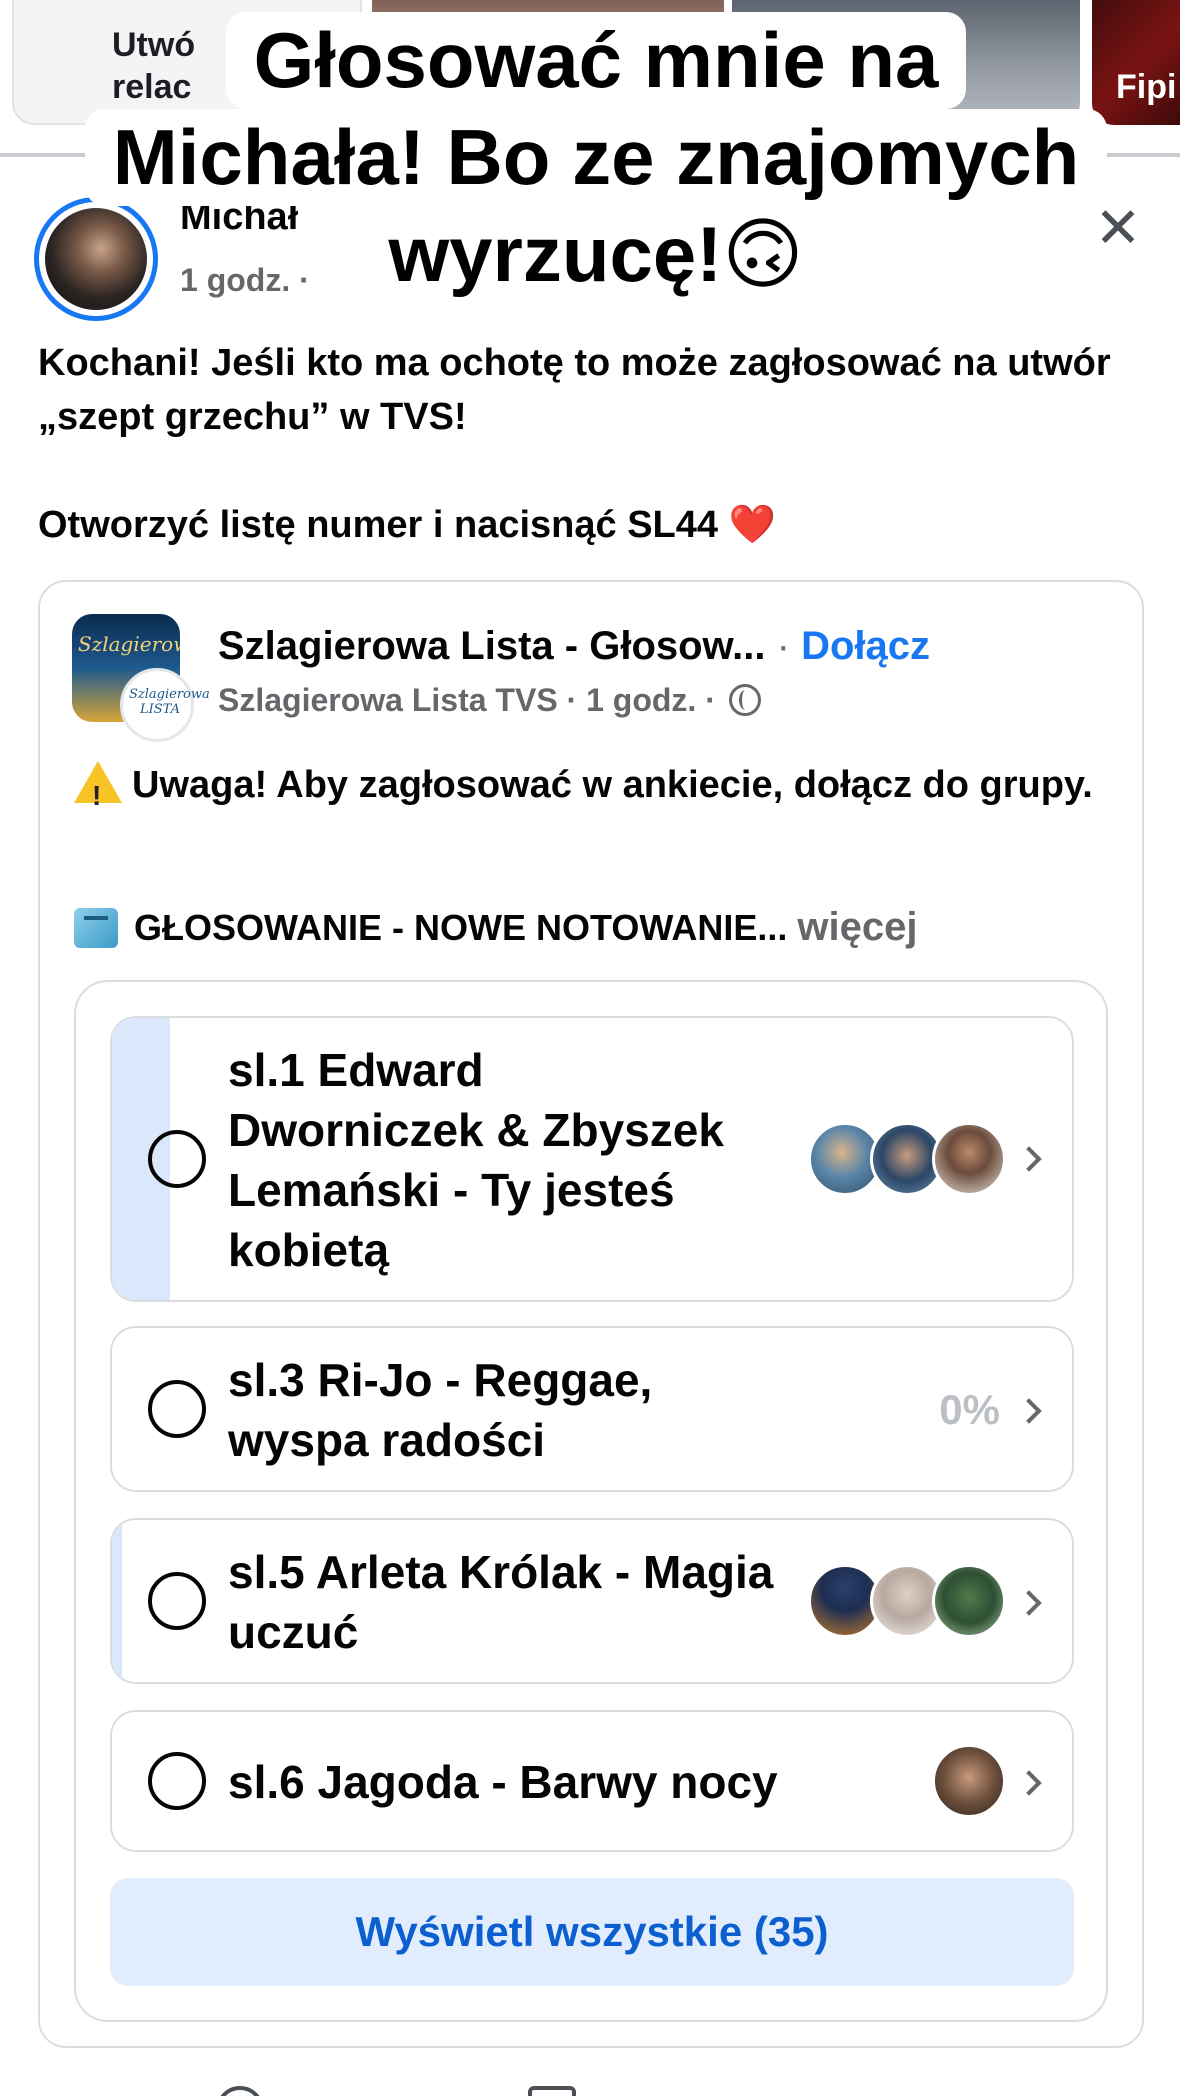 The width and height of the screenshot is (1180, 2096). Describe the element at coordinates (865, 646) in the screenshot. I see `join-group-button: Dołącz` at that location.